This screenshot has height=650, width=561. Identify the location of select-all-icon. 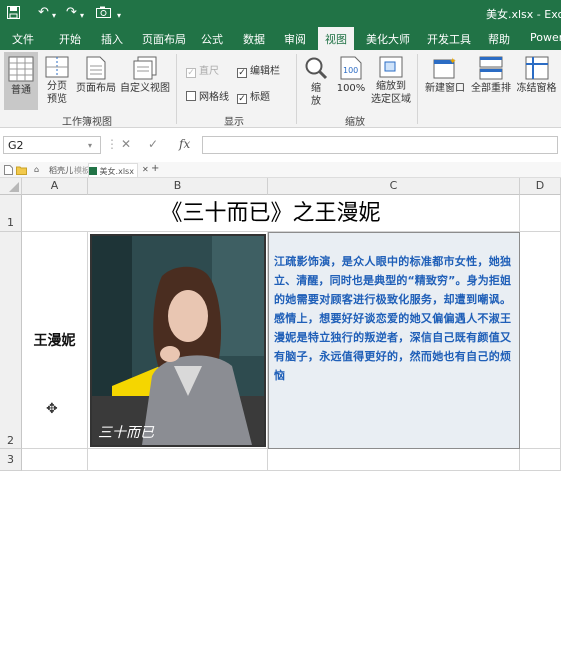
(14, 187).